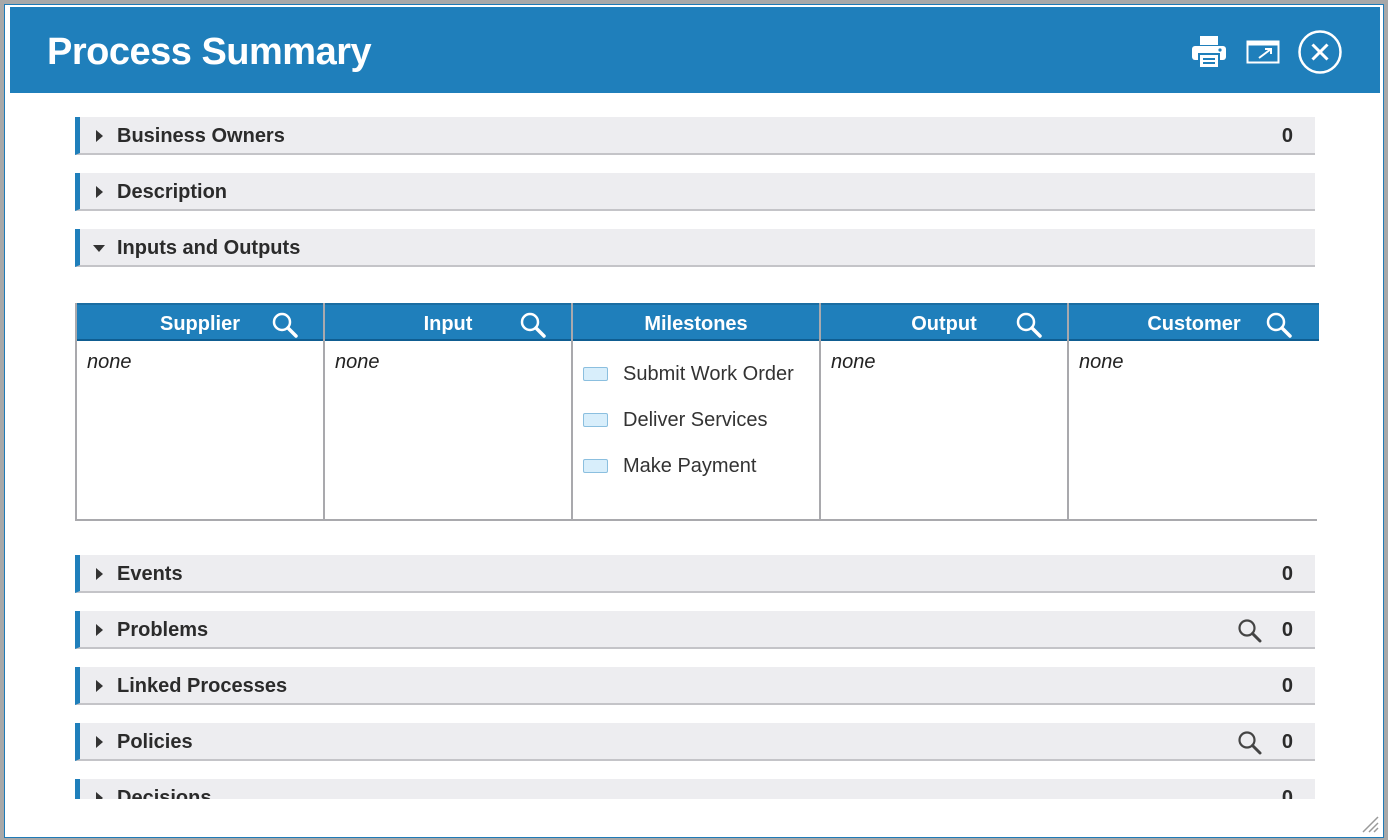 This screenshot has height=840, width=1388. What do you see at coordinates (695, 686) in the screenshot?
I see `section-linked-processes: Linked Processes 0` at bounding box center [695, 686].